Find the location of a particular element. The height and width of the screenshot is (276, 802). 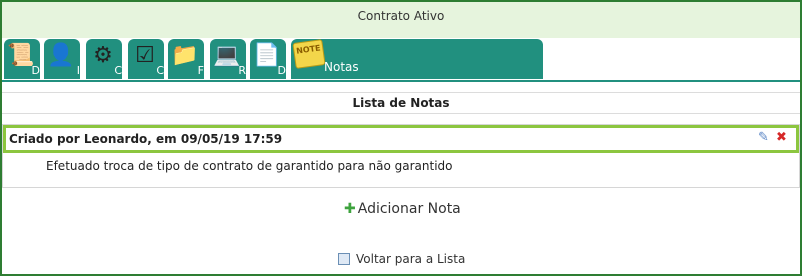

back-label: Voltar para a Lista is located at coordinates (411, 259).